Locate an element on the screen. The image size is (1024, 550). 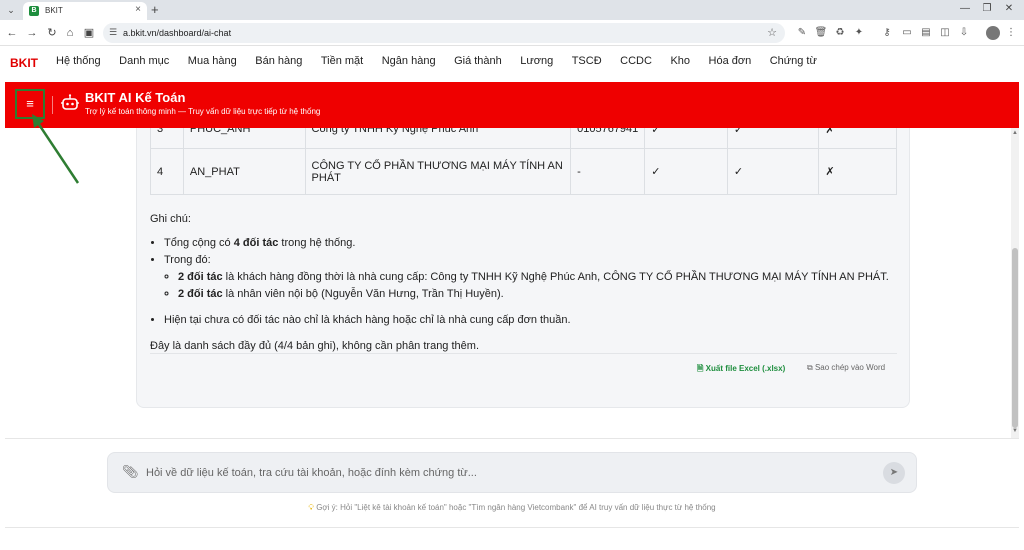
attach-paperclip-icon: 📎︎ is located at coordinates (130, 472).